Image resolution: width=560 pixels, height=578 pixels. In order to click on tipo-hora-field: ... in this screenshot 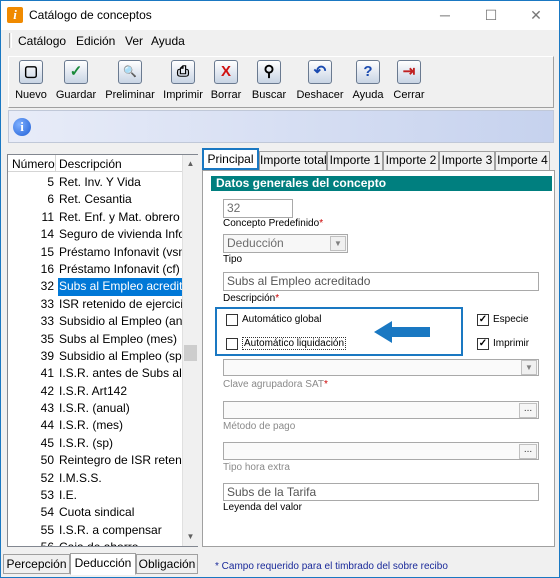, I will do `click(381, 451)`.